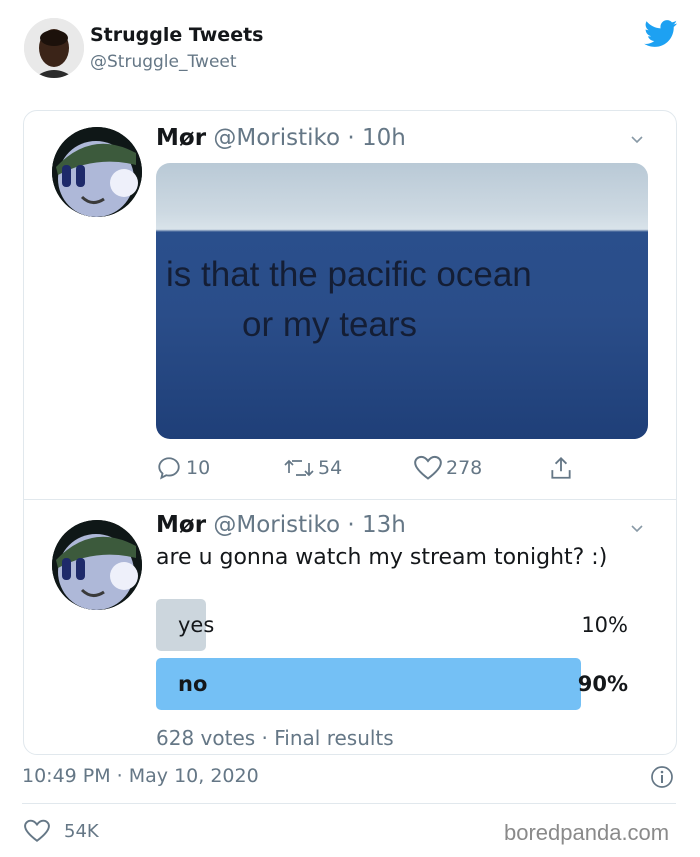 The height and width of the screenshot is (857, 700). I want to click on tweet-header: Mør @Moristiko · 13h, so click(281, 525).